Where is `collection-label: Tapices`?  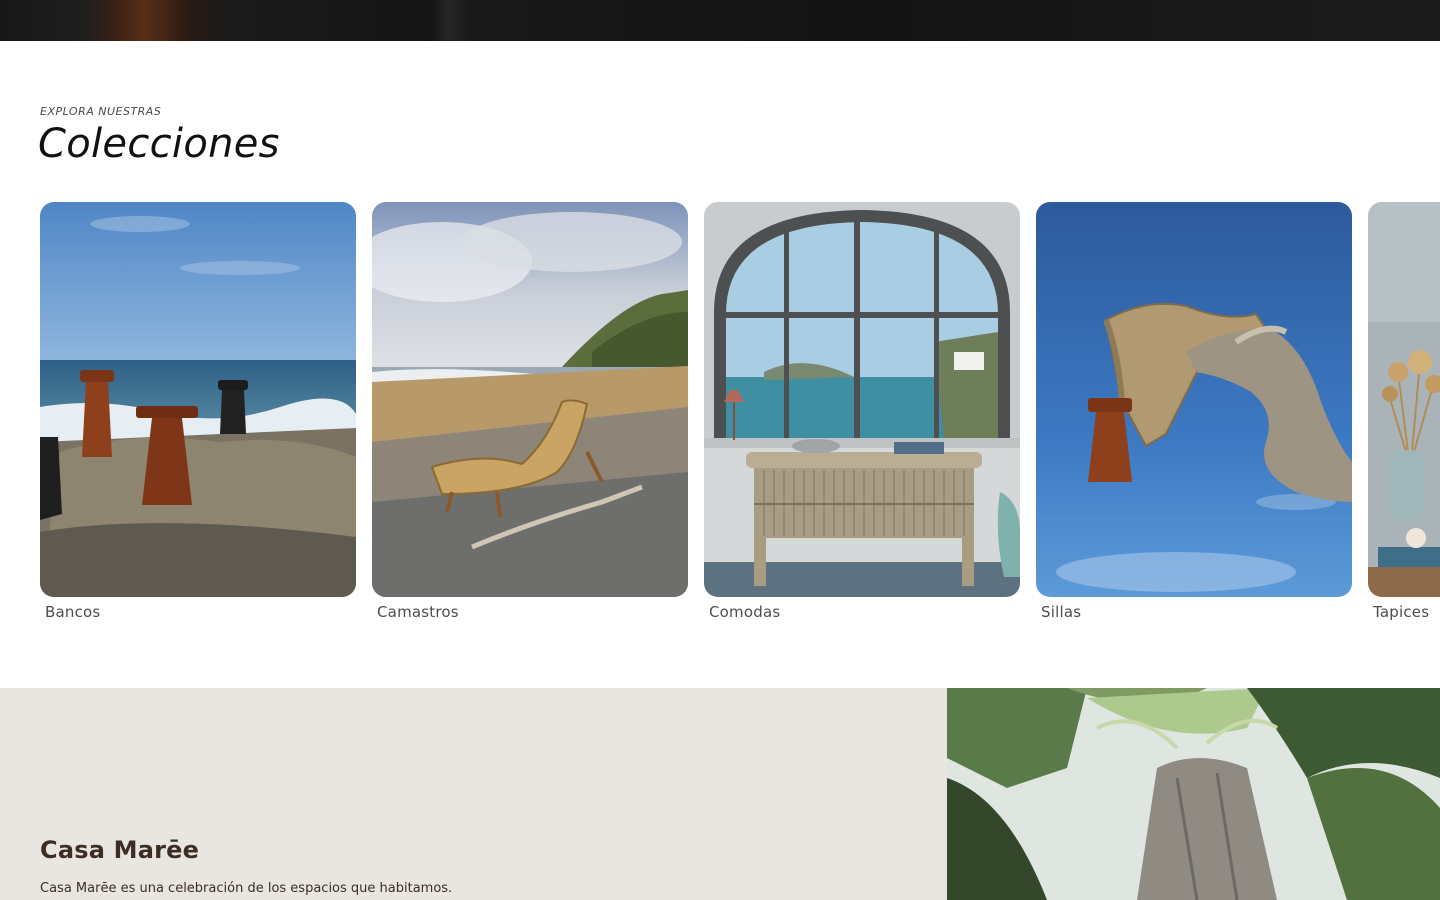 collection-label: Tapices is located at coordinates (1406, 612).